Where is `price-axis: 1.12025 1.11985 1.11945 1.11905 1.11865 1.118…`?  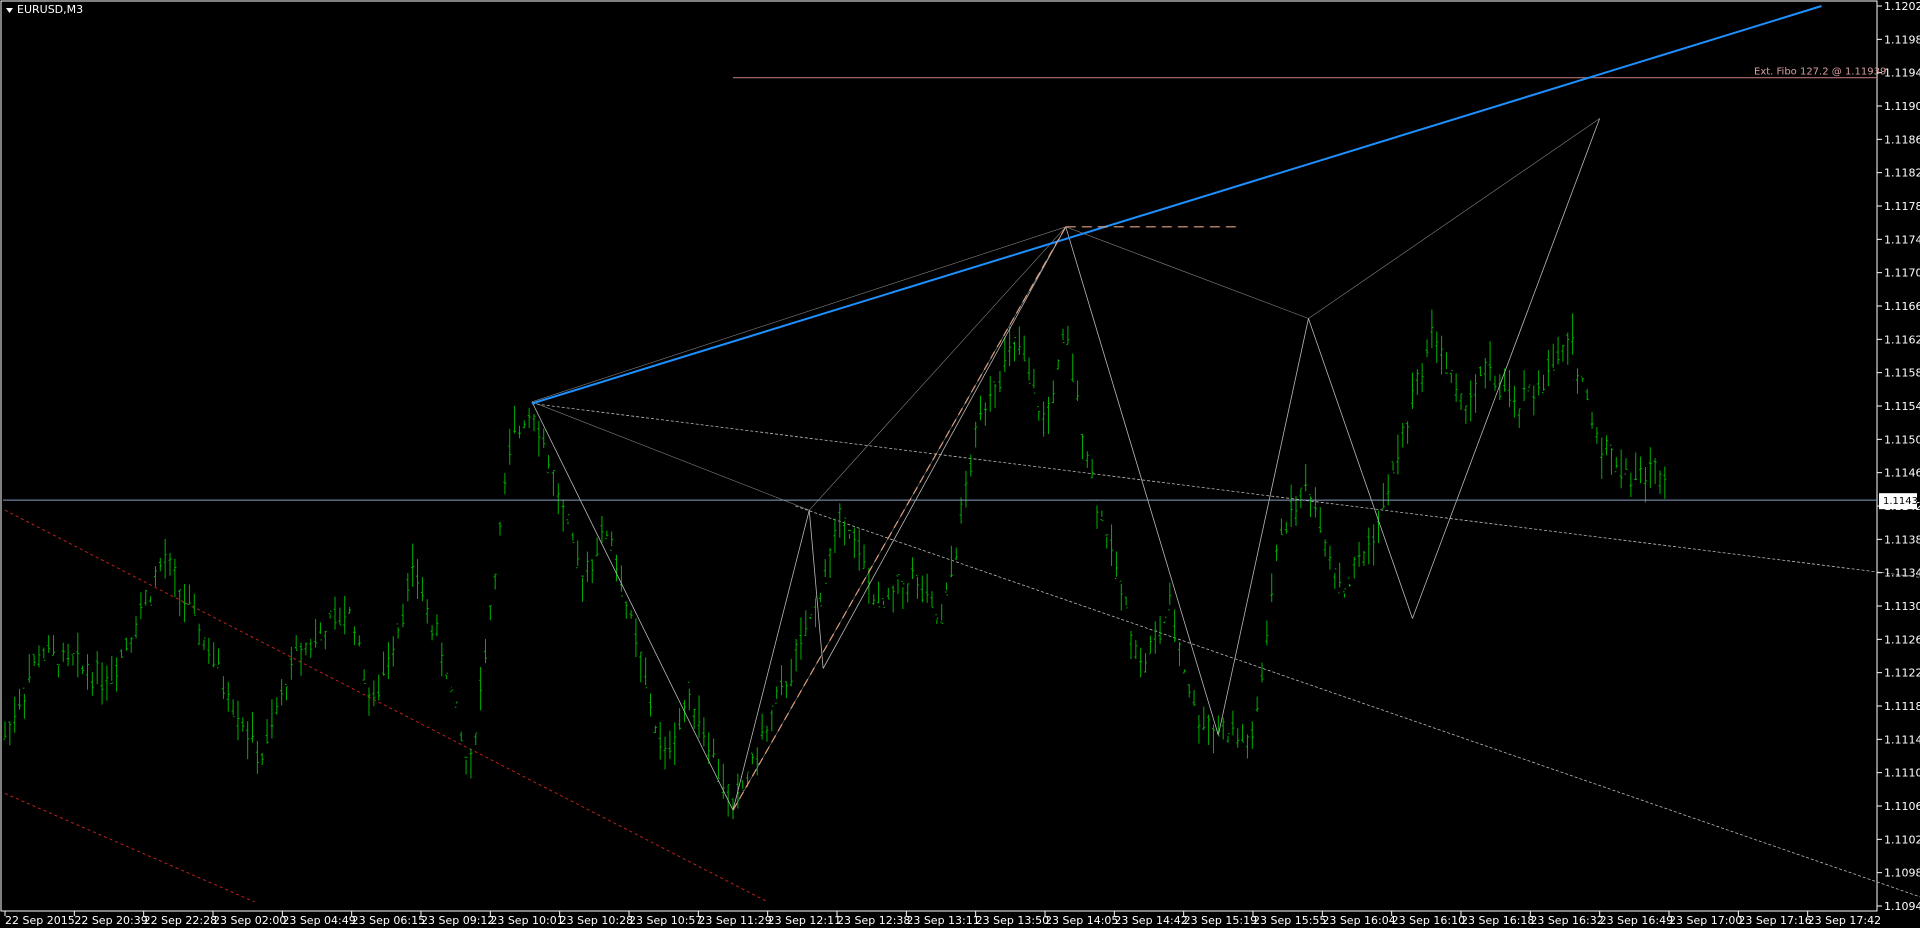
price-axis: 1.12025 1.11985 1.11945 1.11905 1.11865 1.118… is located at coordinates (1898, 456).